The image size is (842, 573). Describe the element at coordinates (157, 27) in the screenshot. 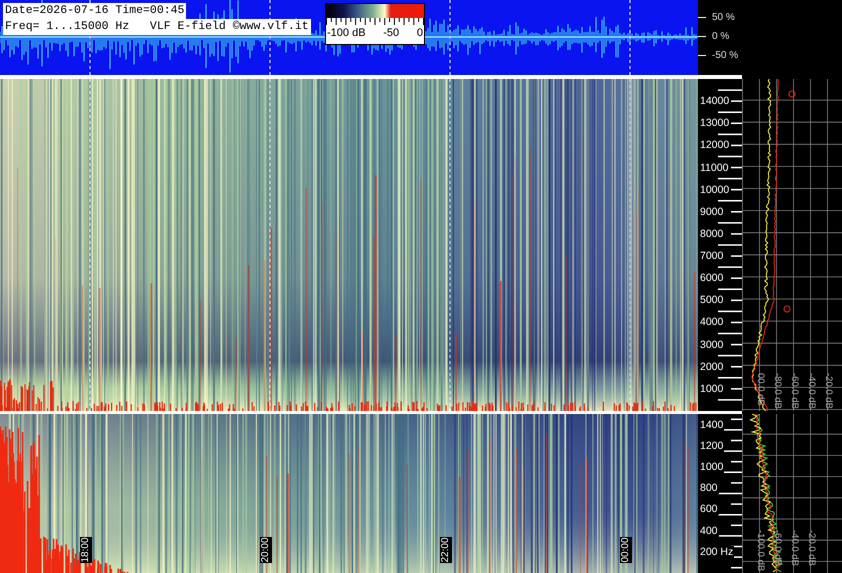

I see `frequency-range-label: Freq= 1...15000 Hz VLF E-field ©www.vlf.it` at that location.